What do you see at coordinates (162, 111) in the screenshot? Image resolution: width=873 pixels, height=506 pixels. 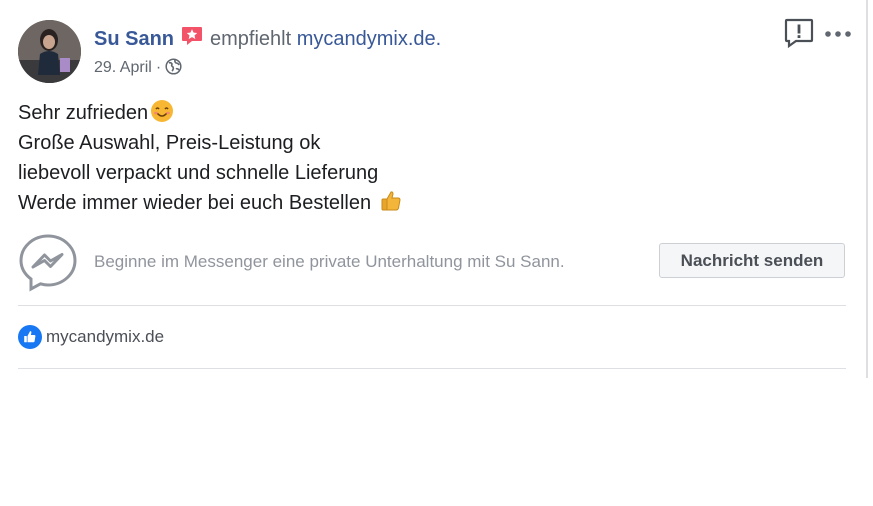 I see `smiling-face-icon` at bounding box center [162, 111].